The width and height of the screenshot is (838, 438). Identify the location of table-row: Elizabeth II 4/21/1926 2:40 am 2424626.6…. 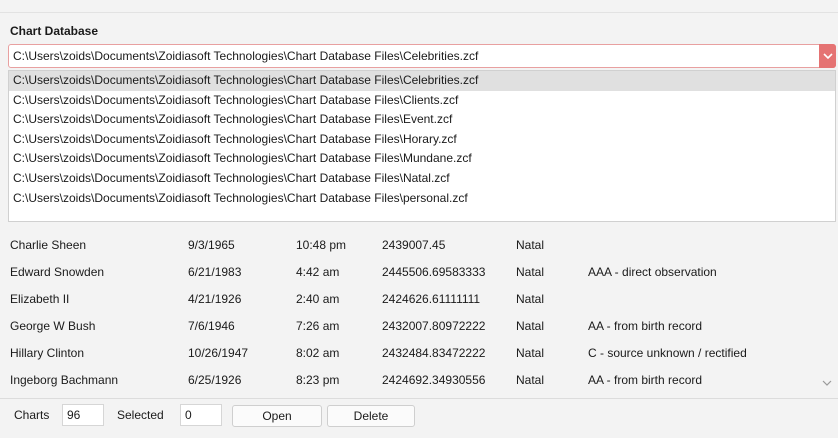
(411, 299).